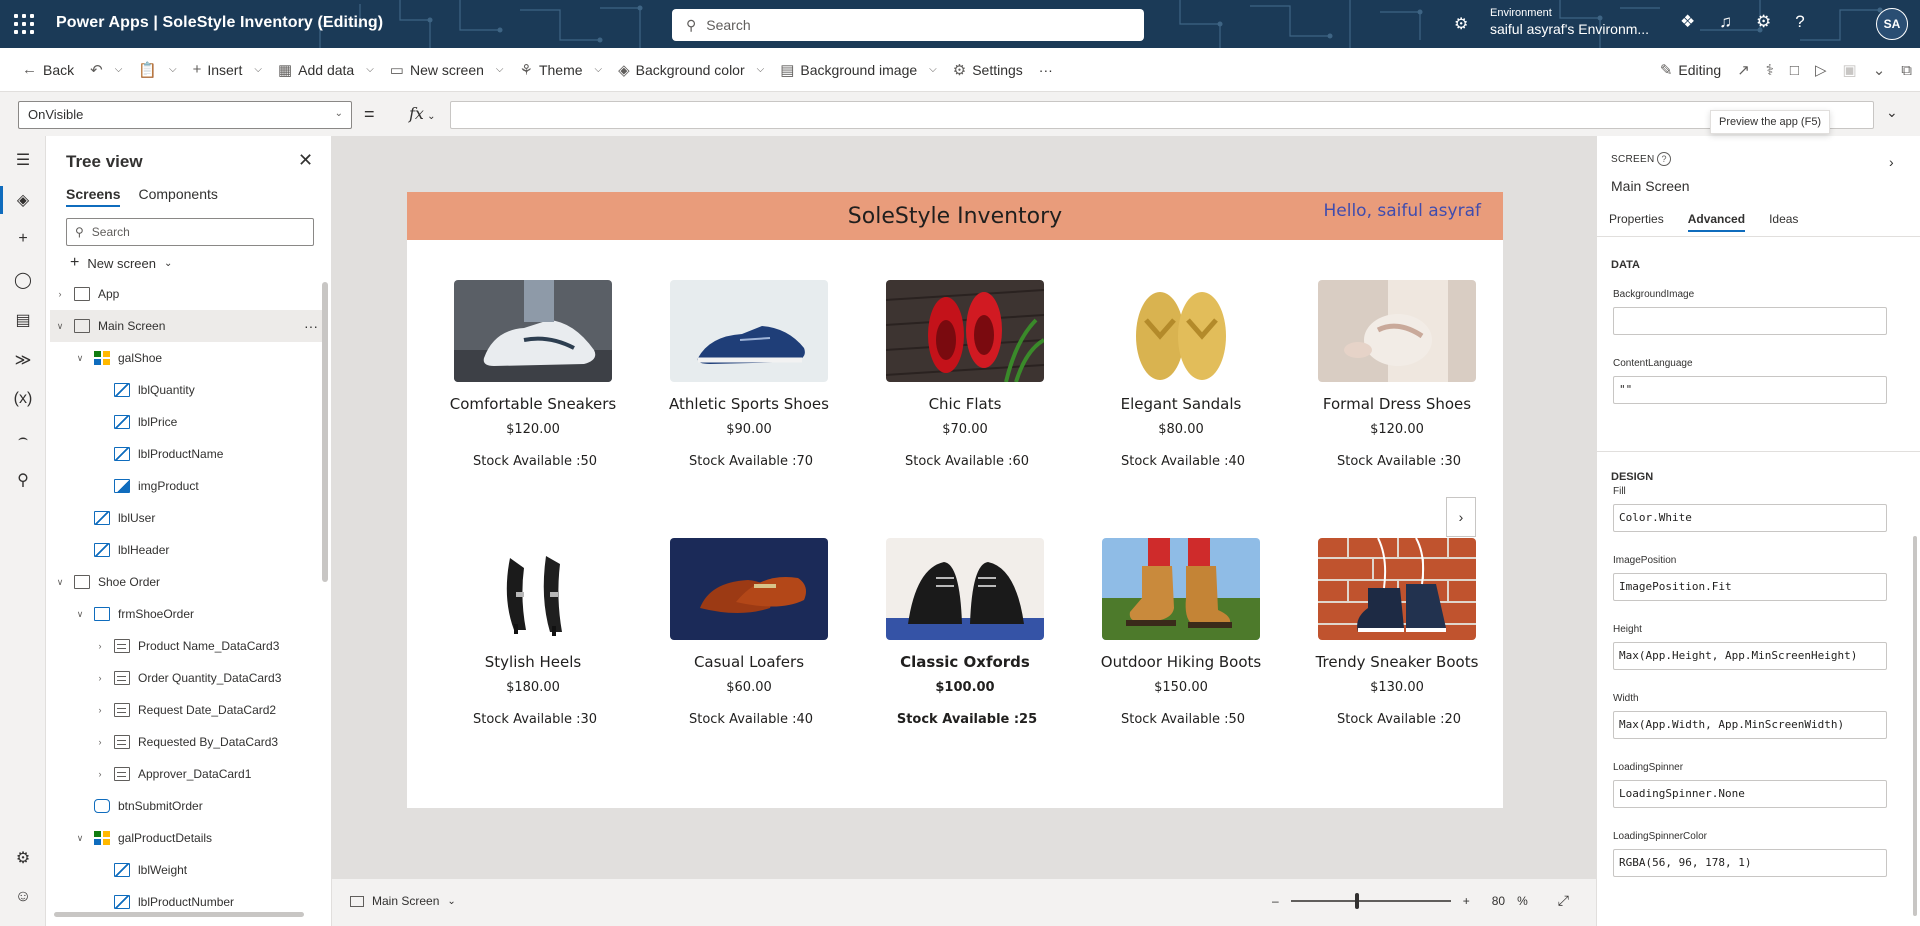  I want to click on hamburger-menu-icon: ☰, so click(23, 160).